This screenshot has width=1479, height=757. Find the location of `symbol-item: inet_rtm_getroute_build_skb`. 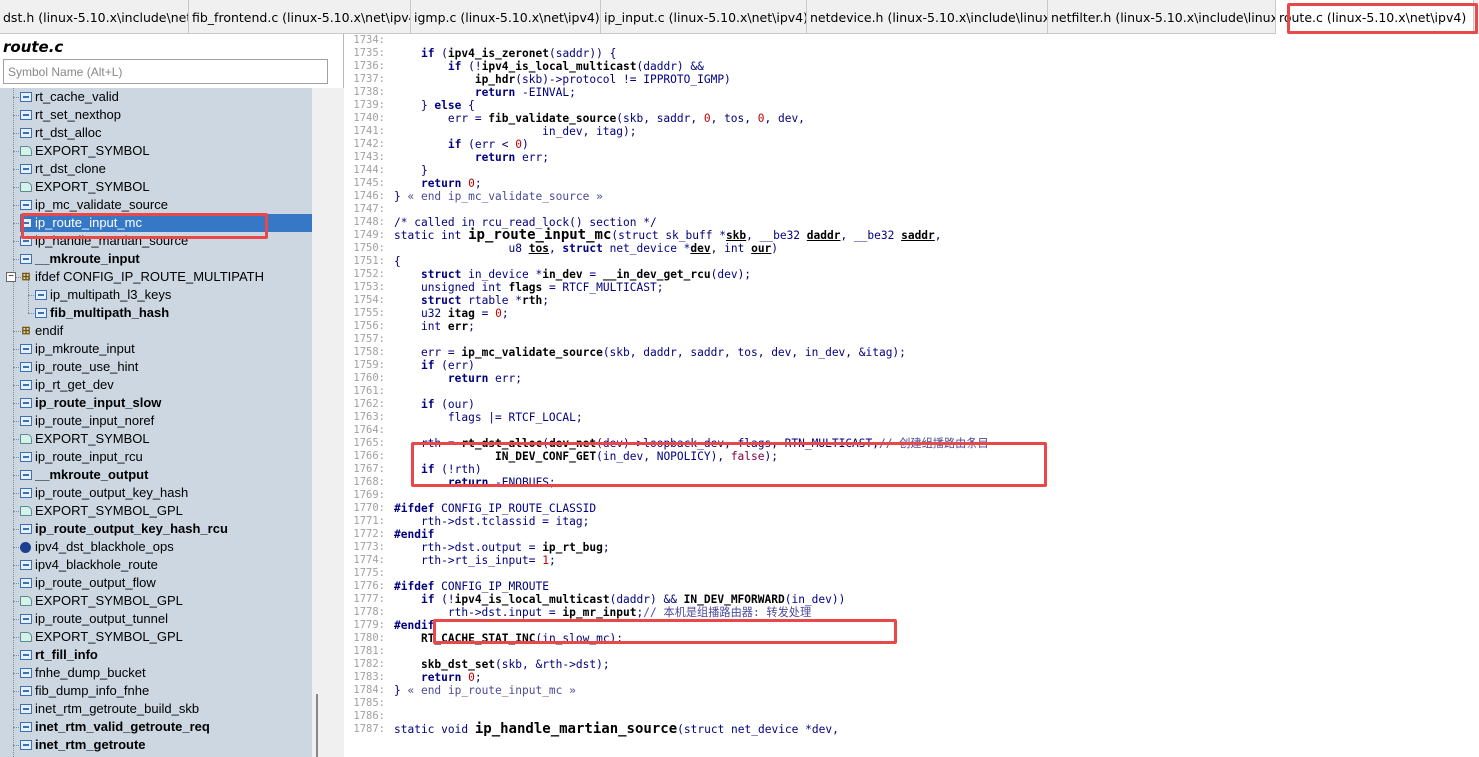

symbol-item: inet_rtm_getroute_build_skb is located at coordinates (156, 709).